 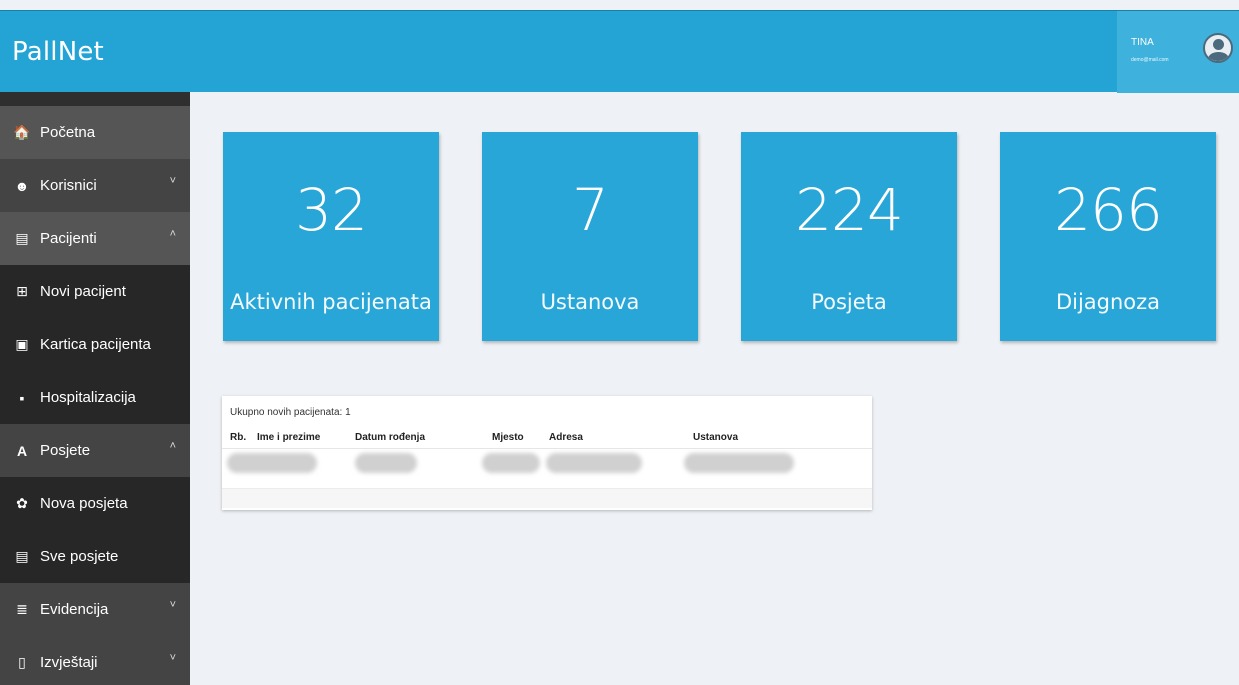 What do you see at coordinates (79, 556) in the screenshot?
I see `sidebar-item-label: Sve posjete` at bounding box center [79, 556].